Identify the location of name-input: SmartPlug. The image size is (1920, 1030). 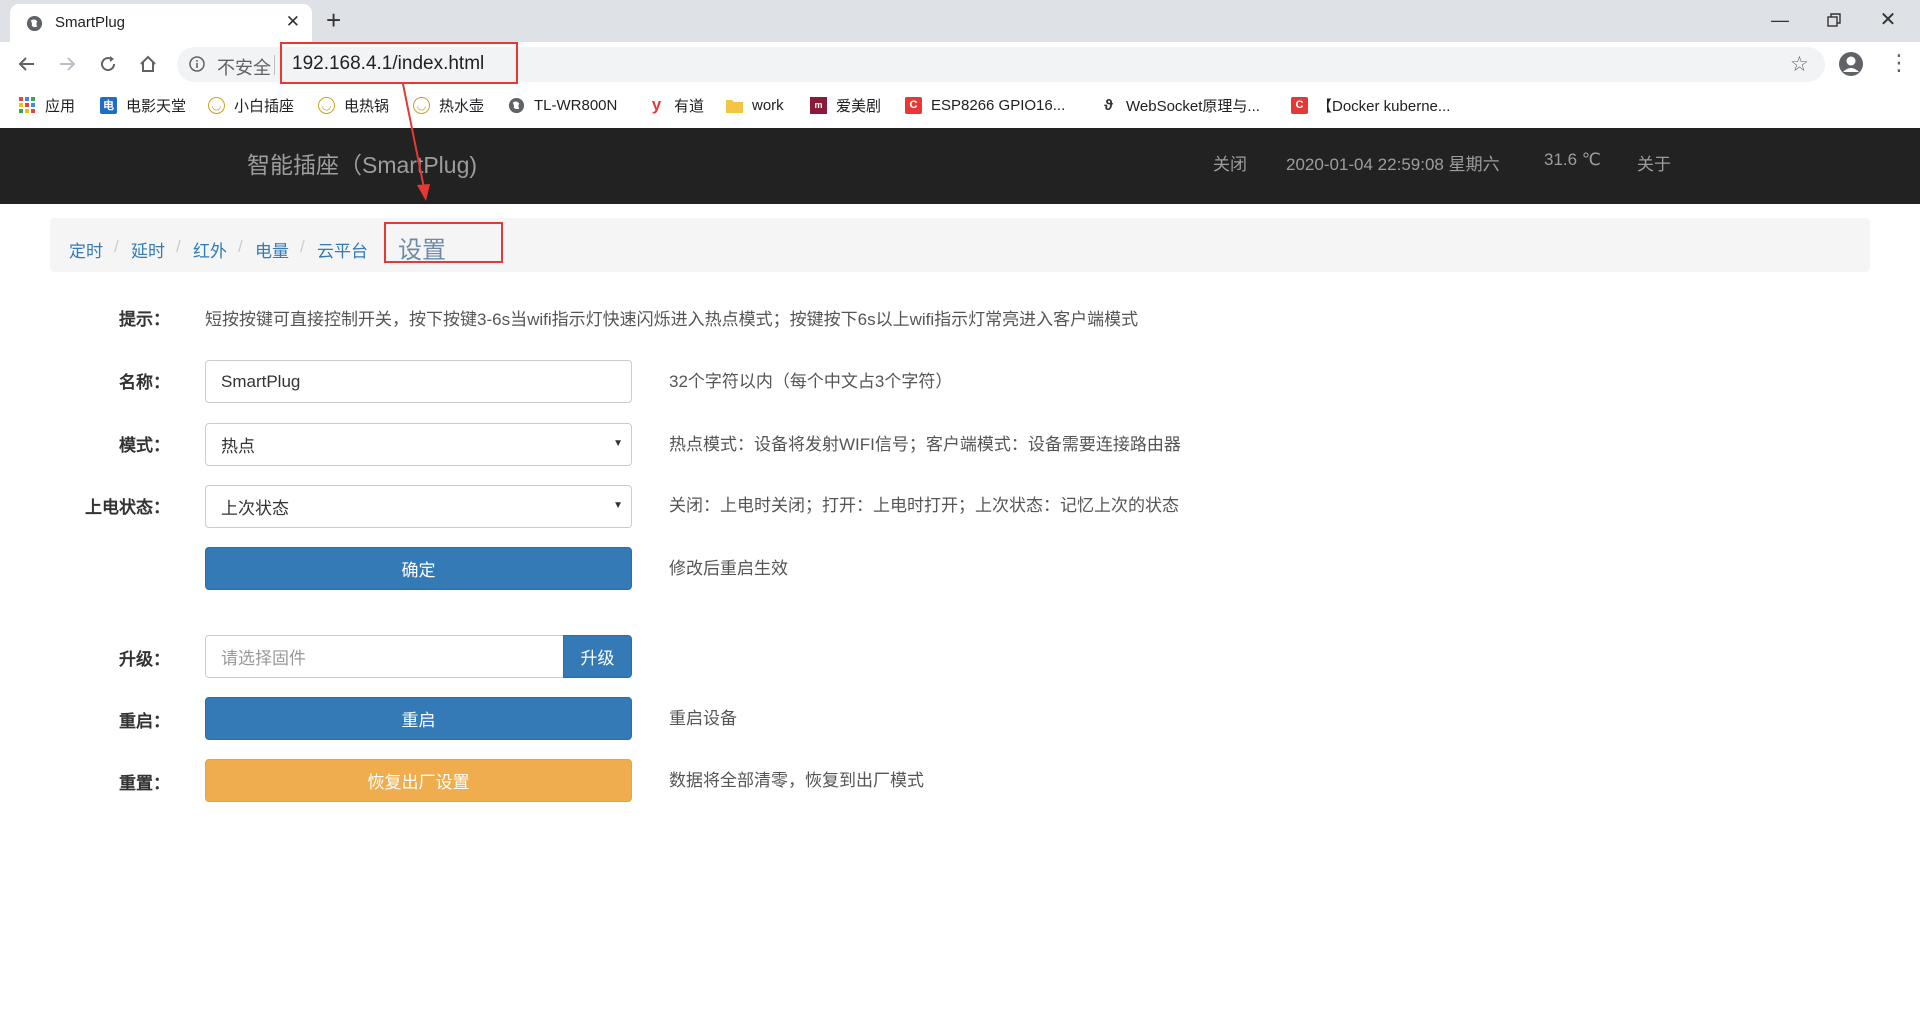
(418, 381).